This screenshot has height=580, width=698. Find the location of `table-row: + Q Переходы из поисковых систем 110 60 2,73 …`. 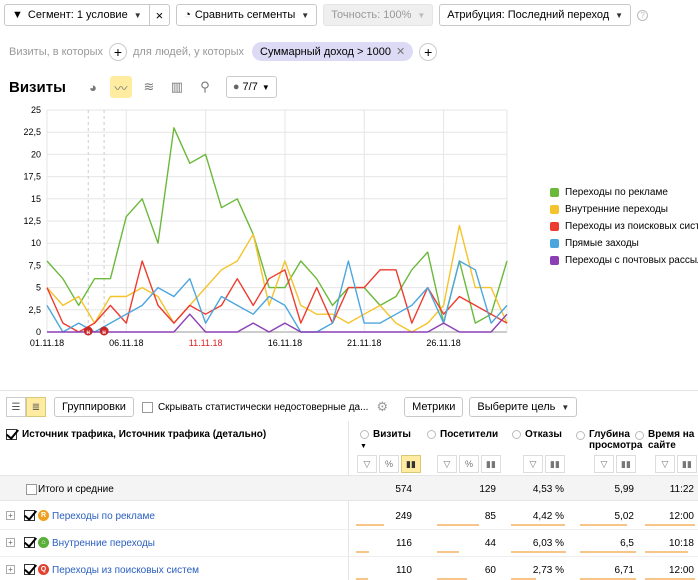

table-row: + Q Переходы из поисковых систем 110 60 2,73 … is located at coordinates (349, 568).